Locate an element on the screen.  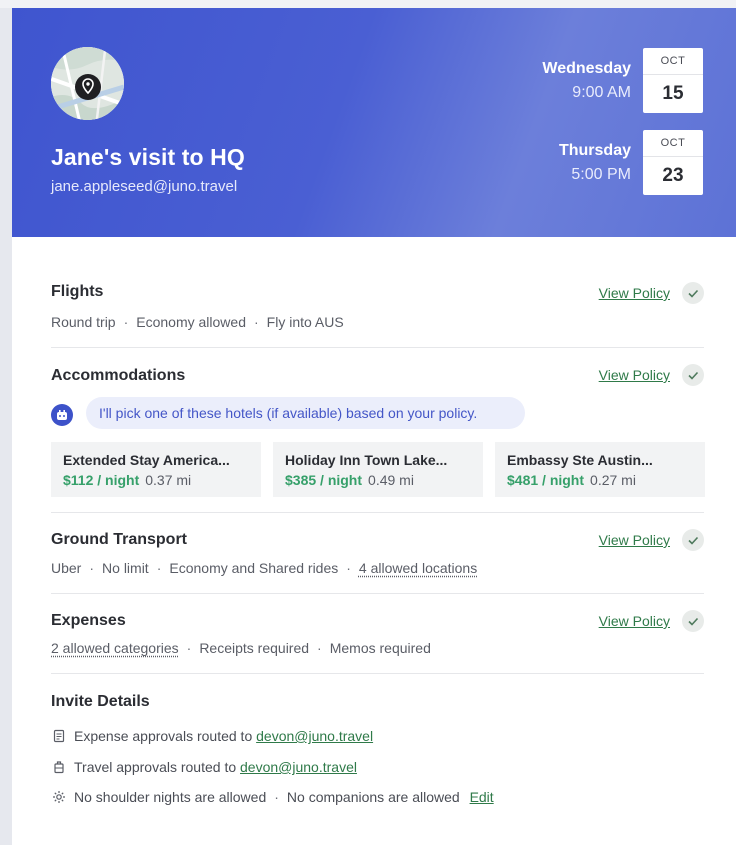
end-time: 5:00 PM is located at coordinates (601, 174).